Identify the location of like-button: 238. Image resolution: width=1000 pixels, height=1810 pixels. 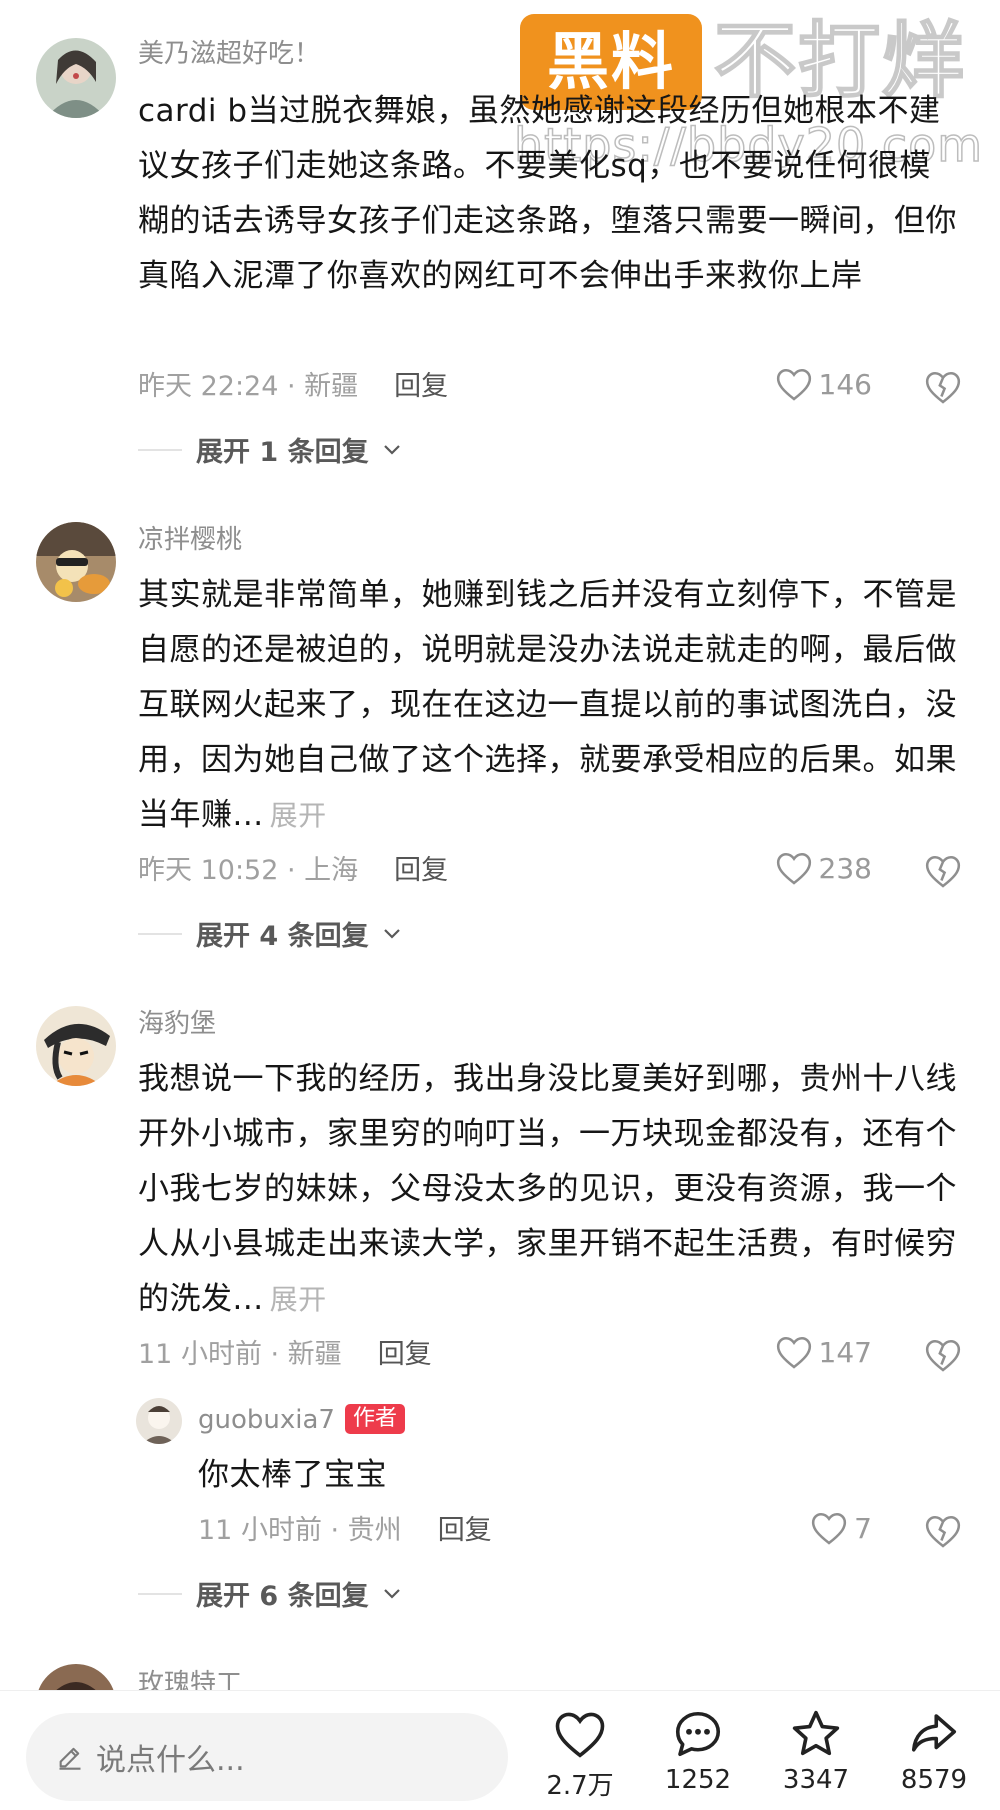
(823, 868).